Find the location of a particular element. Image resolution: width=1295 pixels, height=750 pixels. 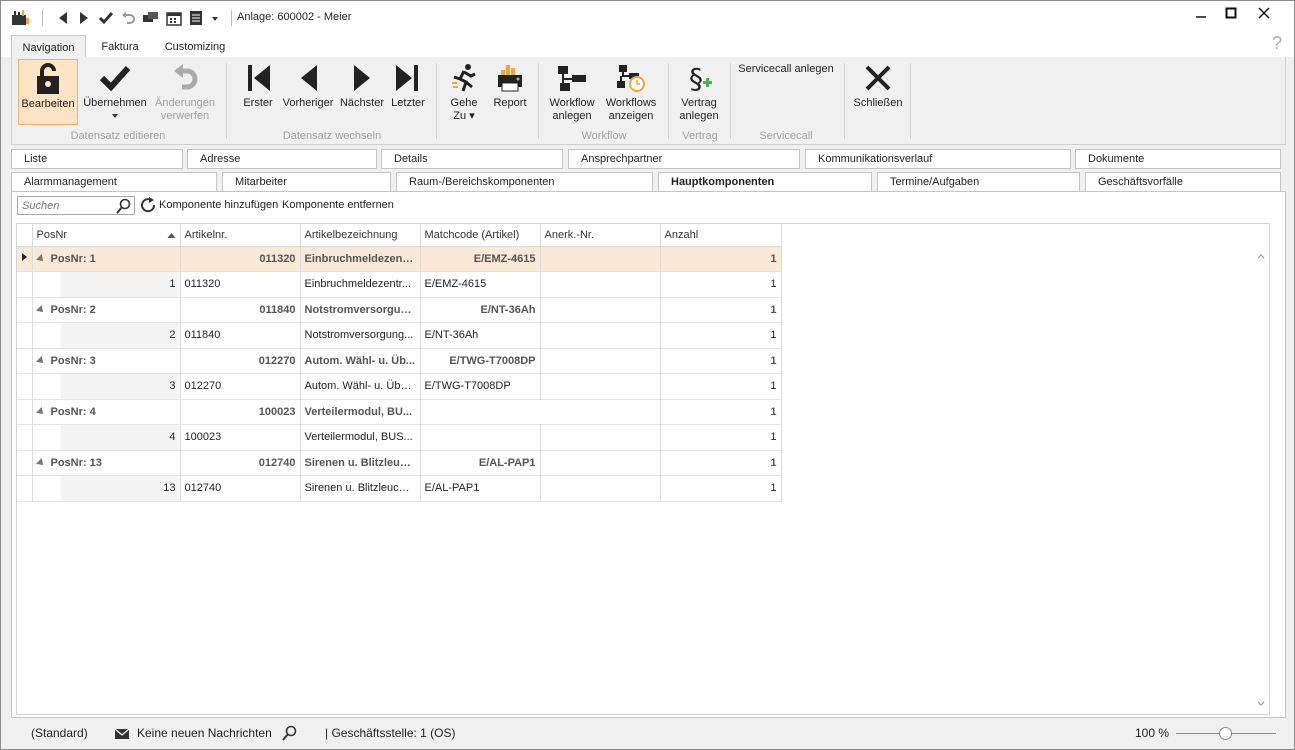

table-row: 2 011840 Notstromversorgung... E/NT-36Ah 1 is located at coordinates (399, 335).